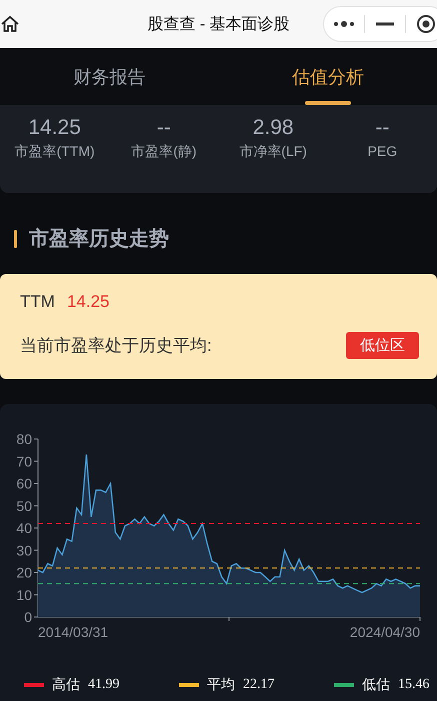 The image size is (437, 701). Describe the element at coordinates (24, 528) in the screenshot. I see `y-tick-label: 40` at that location.